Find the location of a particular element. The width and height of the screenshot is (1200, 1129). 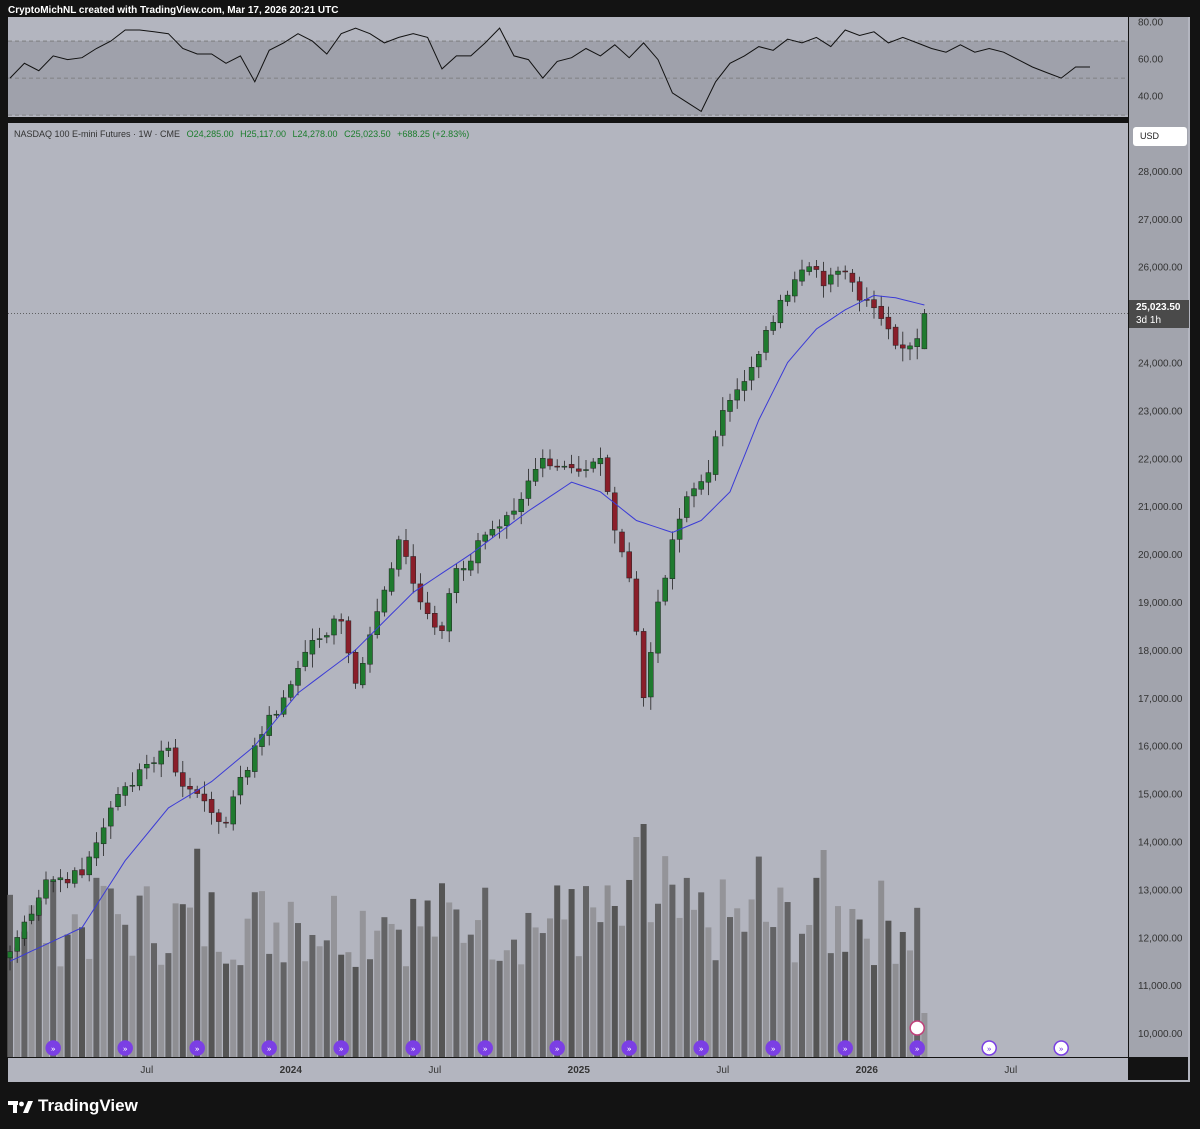

price-tick-label: 13,000.00 is located at coordinates (1160, 890).